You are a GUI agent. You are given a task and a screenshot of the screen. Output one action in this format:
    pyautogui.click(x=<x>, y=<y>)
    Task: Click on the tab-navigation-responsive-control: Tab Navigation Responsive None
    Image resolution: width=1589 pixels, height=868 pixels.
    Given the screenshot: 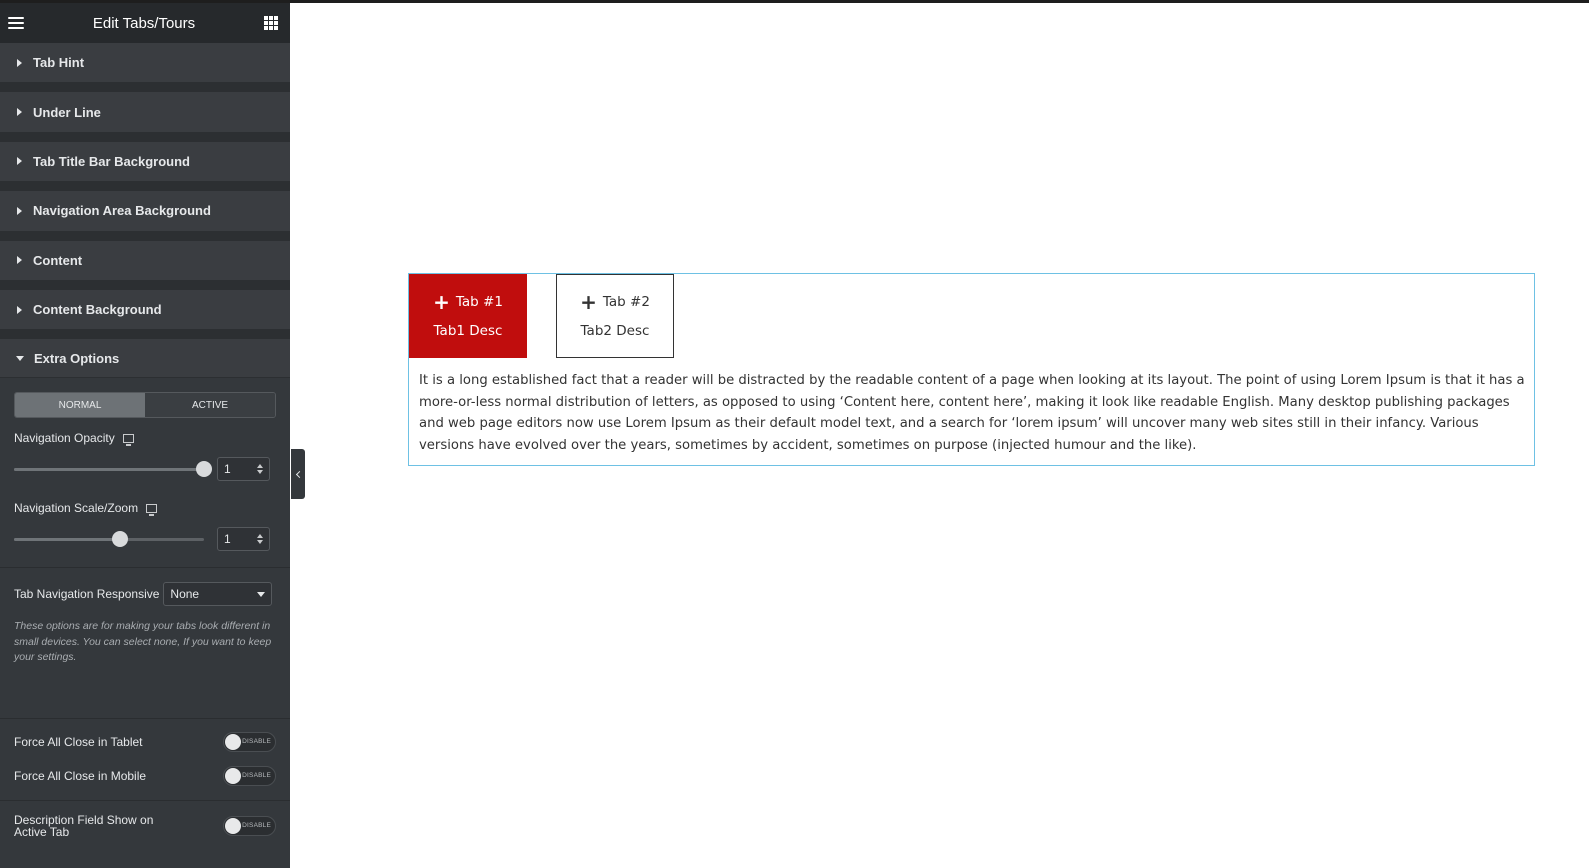 What is the action you would take?
    pyautogui.click(x=145, y=594)
    